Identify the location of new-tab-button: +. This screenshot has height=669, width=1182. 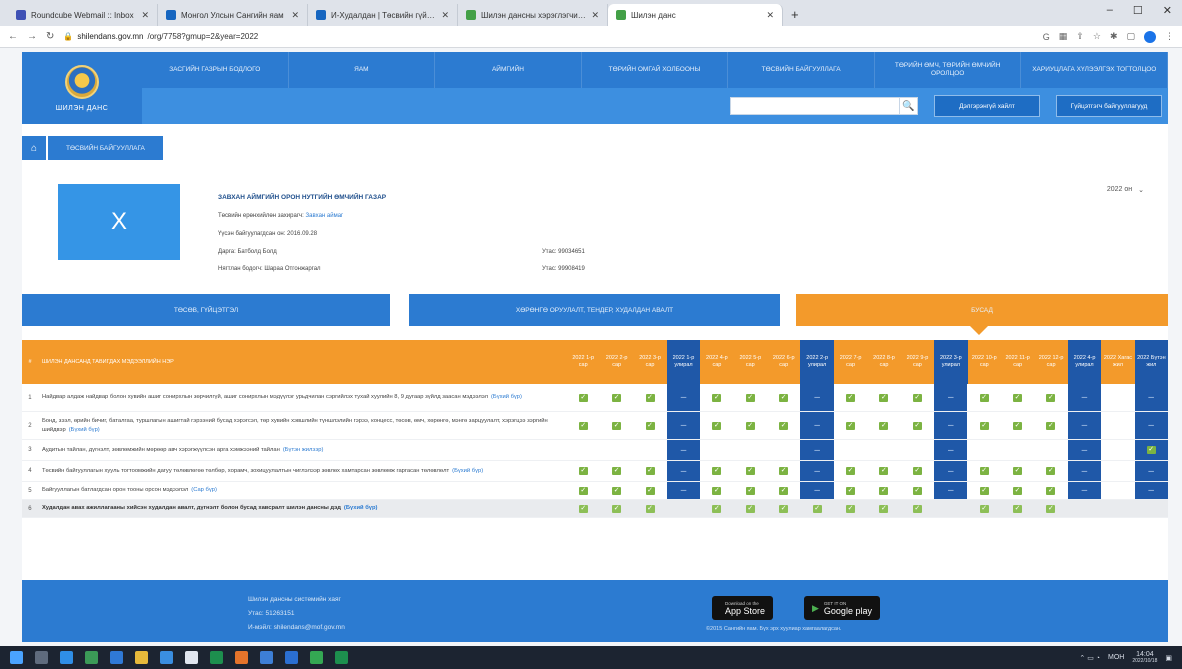
(795, 15).